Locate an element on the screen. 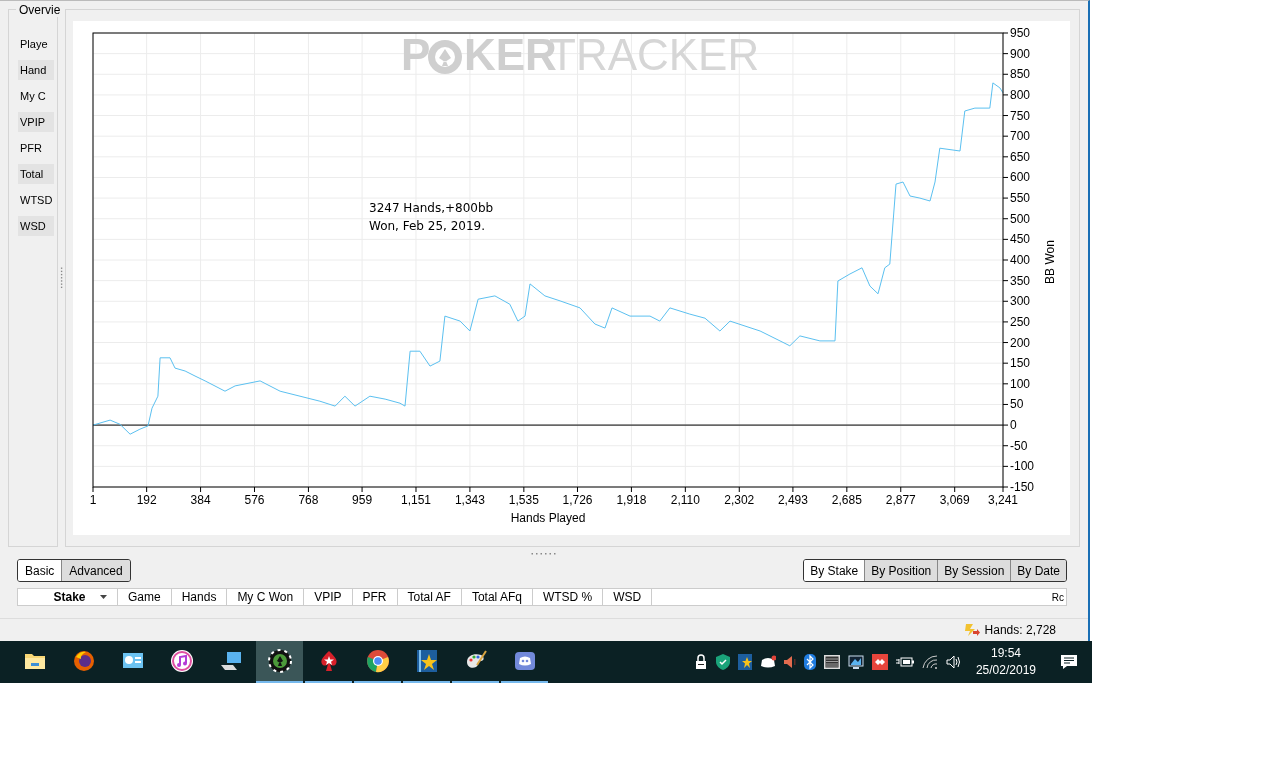 Image resolution: width=1280 pixels, height=768 pixels. x-tick-label: 384 is located at coordinates (200, 500).